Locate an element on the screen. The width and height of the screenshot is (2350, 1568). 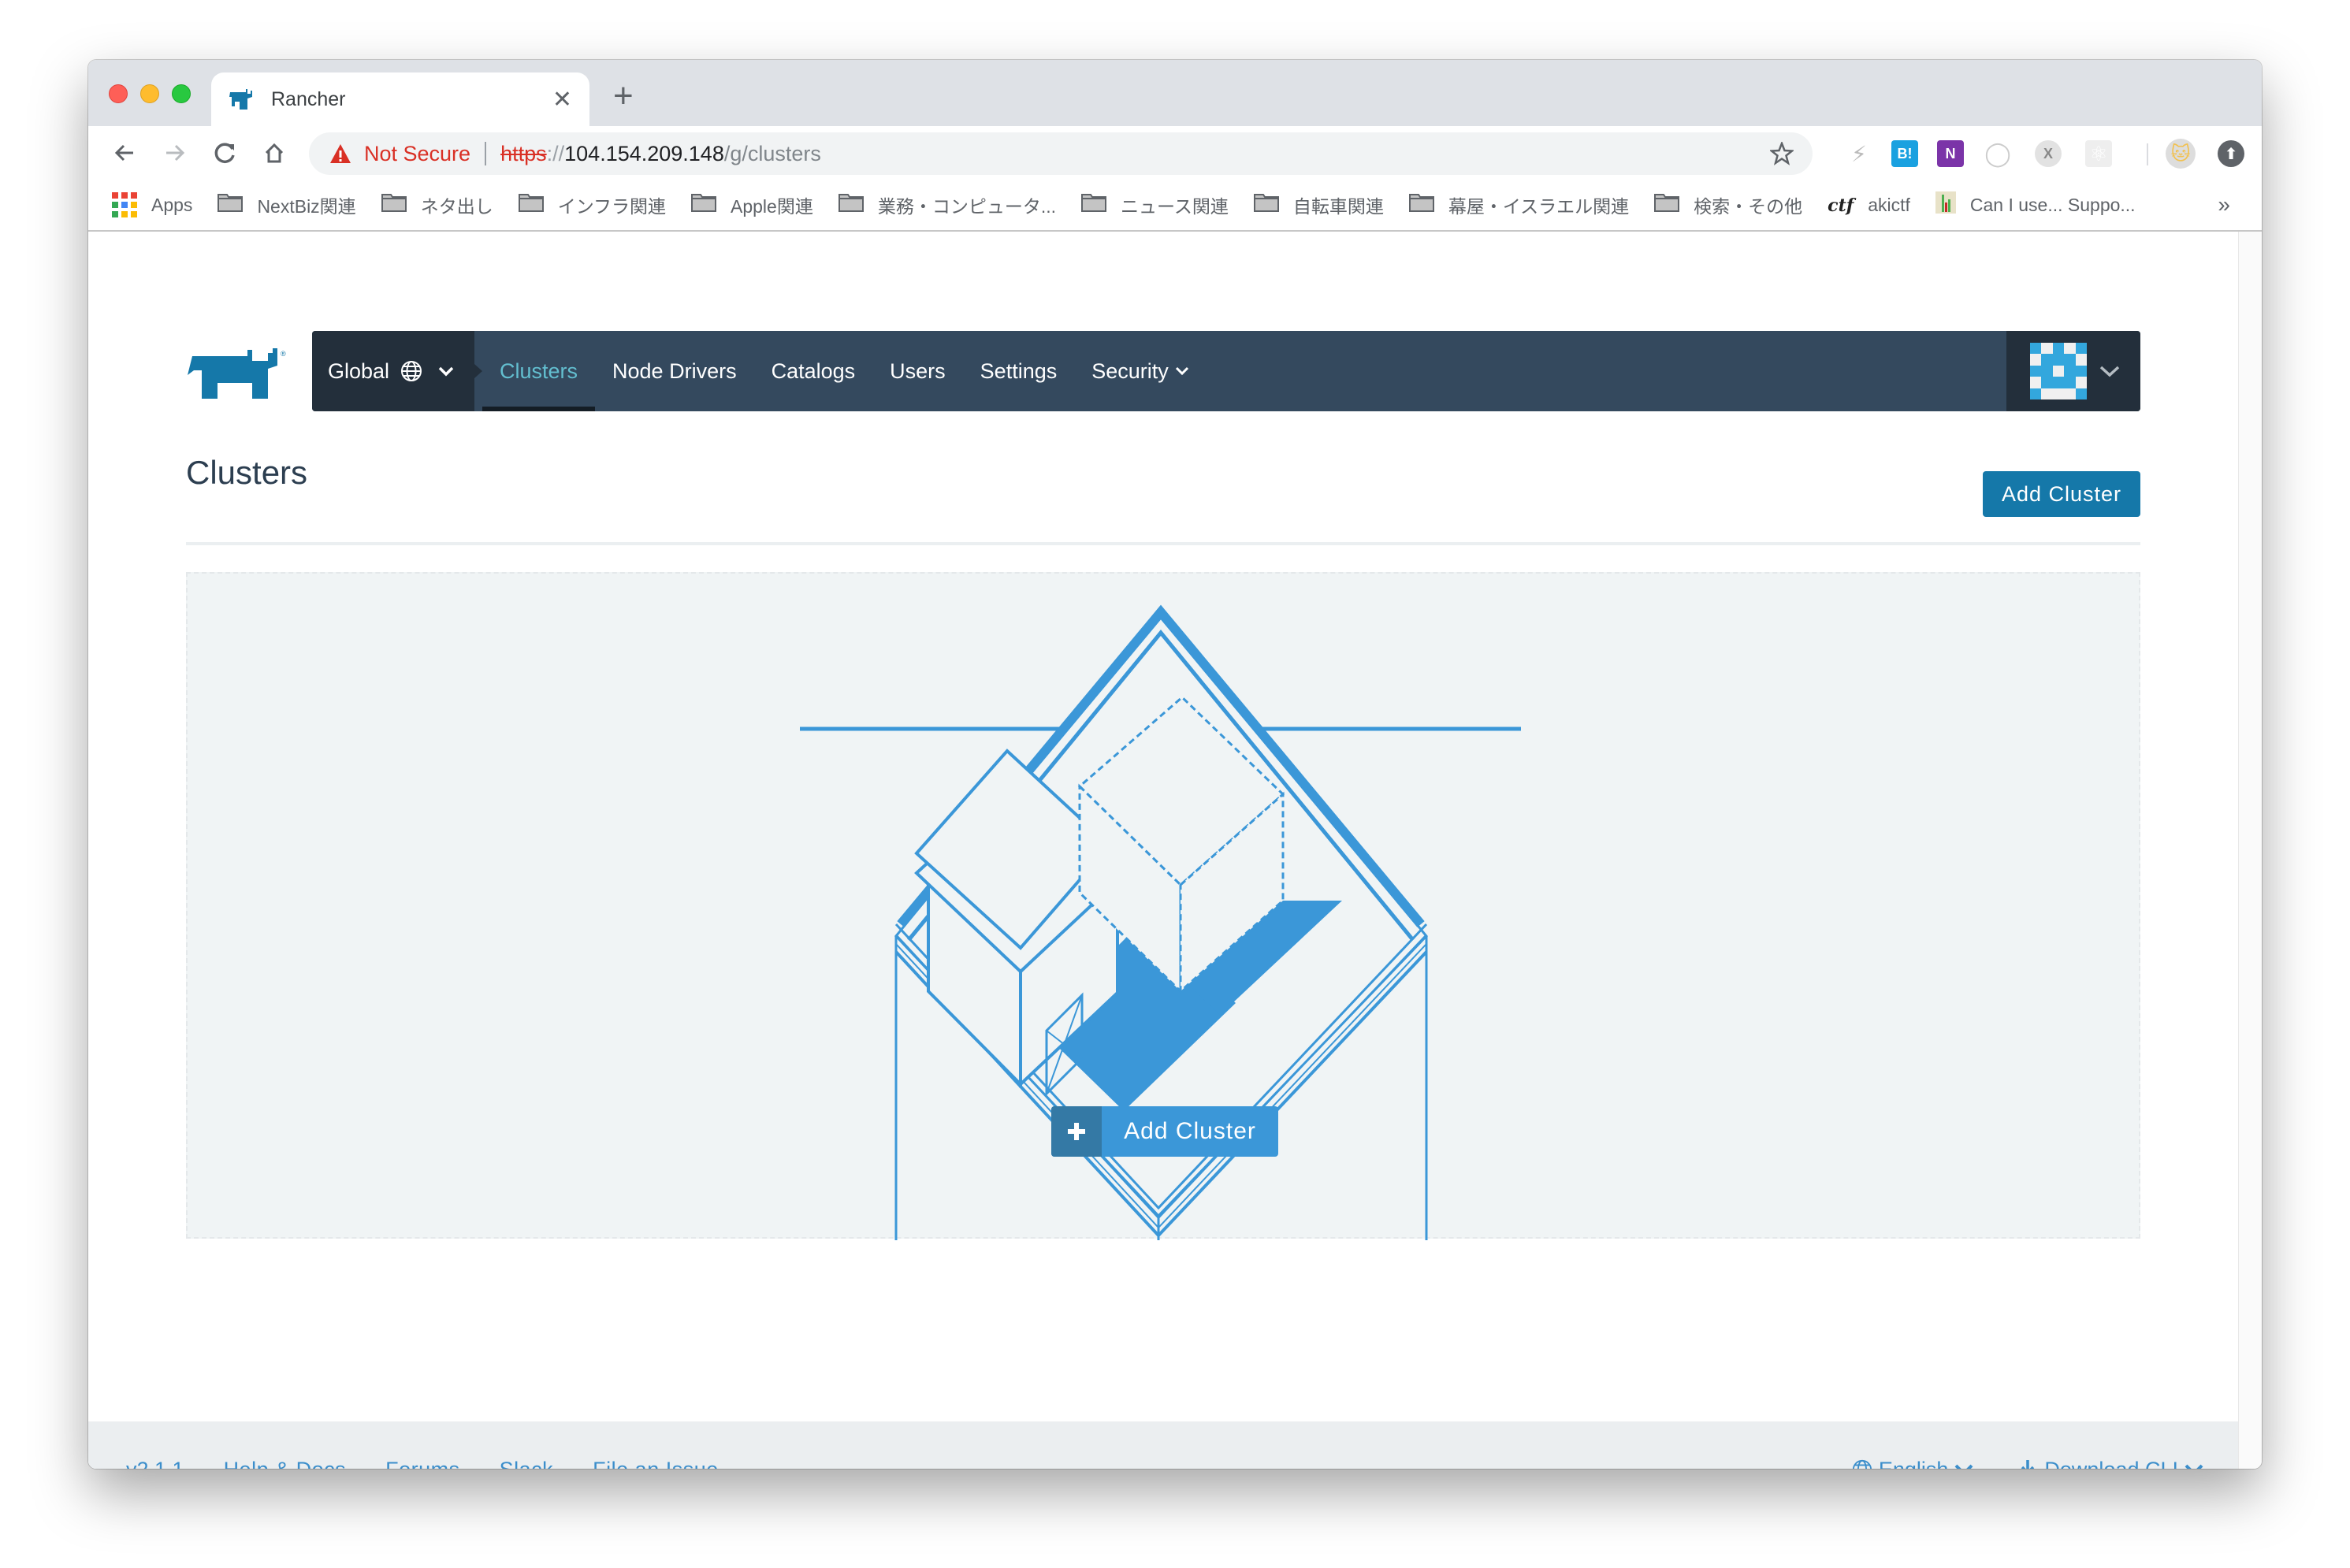
ctf-icon: ctf is located at coordinates (1841, 205).